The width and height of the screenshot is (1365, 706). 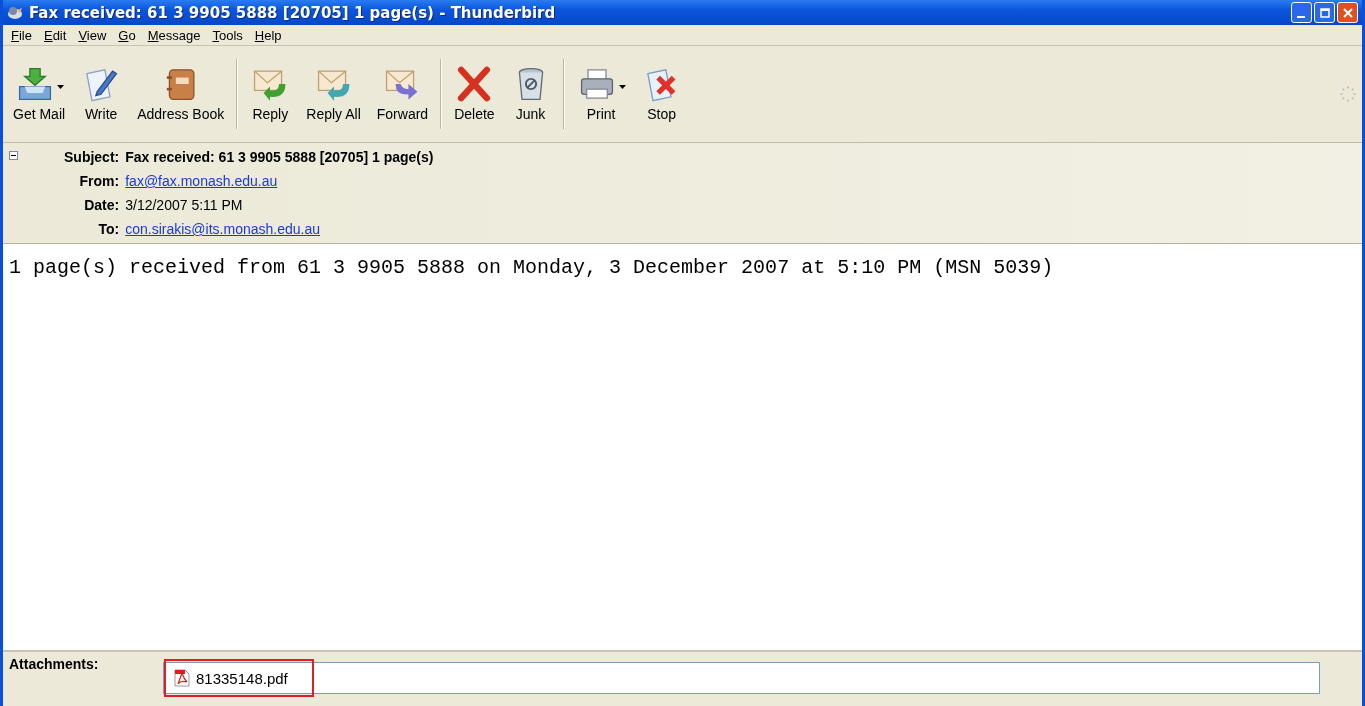 What do you see at coordinates (279, 157) in the screenshot?
I see `field-value: Fax received: 61 3 9905 5888 [20705] 1 page(s)` at bounding box center [279, 157].